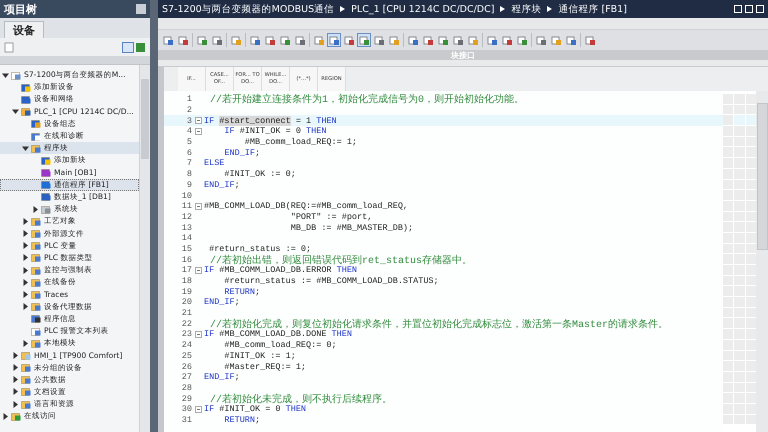 Image resolution: width=768 pixels, height=432 pixels. I want to click on code-line: IF #MB_COMM_LOAD_DB.DONE THEN, so click(278, 334).